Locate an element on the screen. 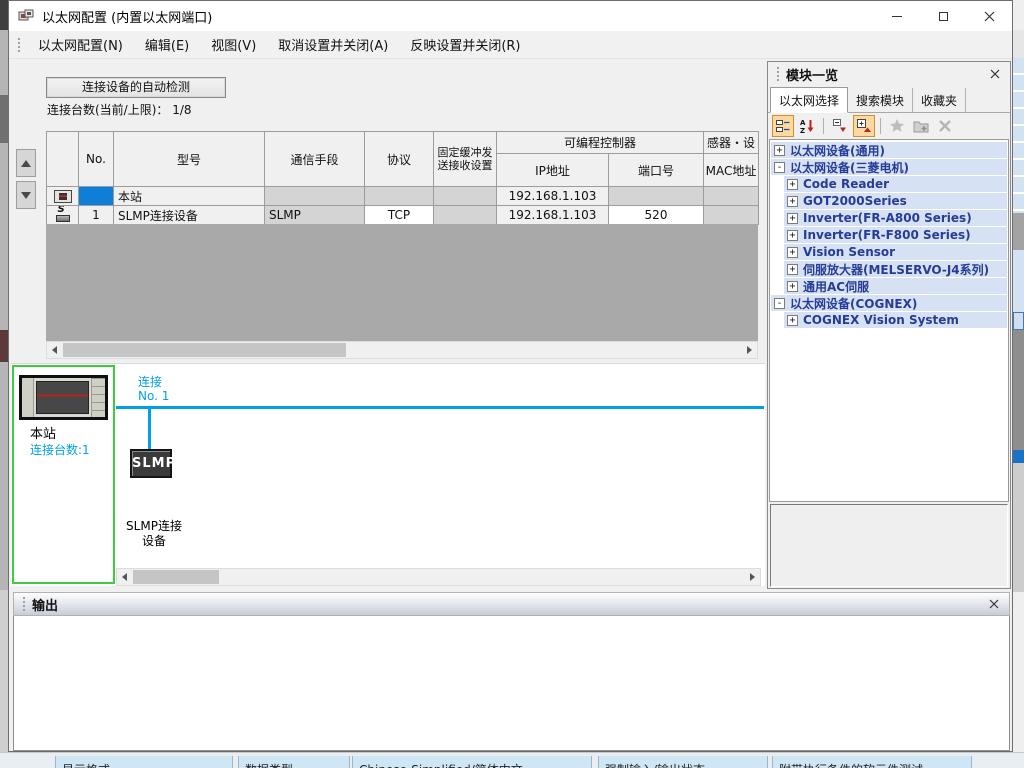 Image resolution: width=1024 pixels, height=768 pixels. host-station-panel: 本站 连接台数:1 is located at coordinates (63, 474).